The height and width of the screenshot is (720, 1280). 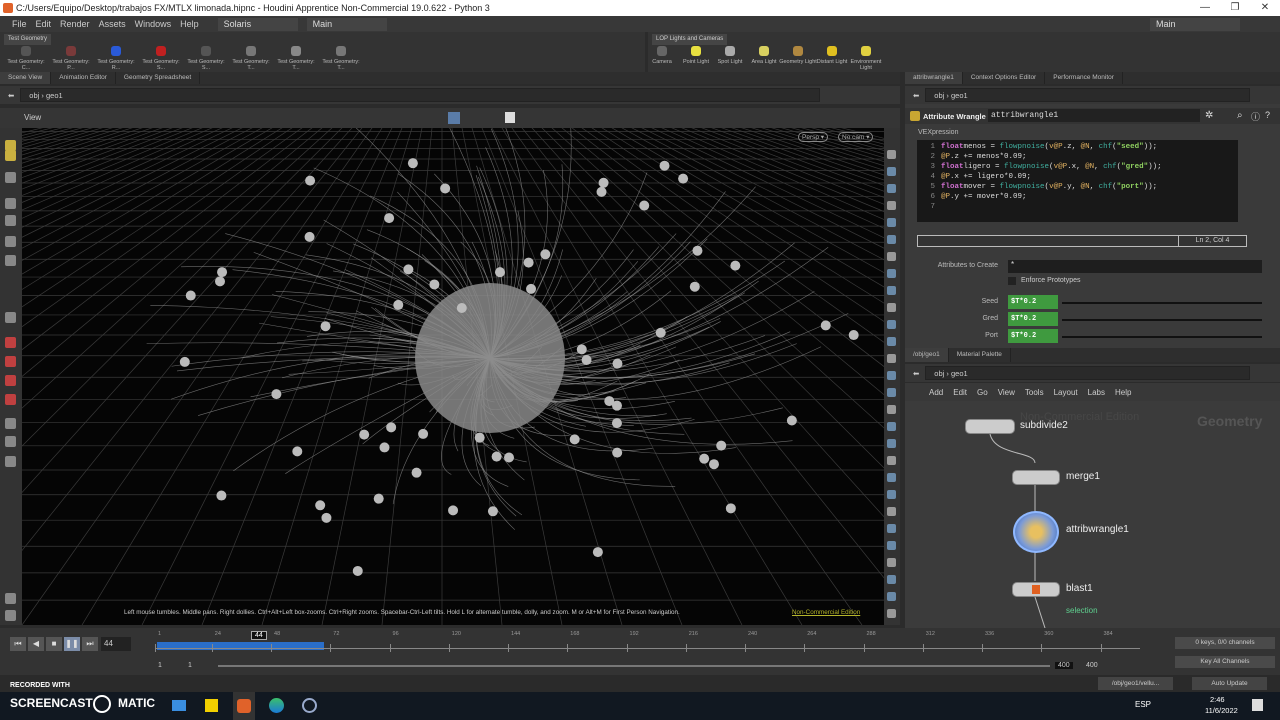 I want to click on clock-time: 2:46, so click(x=1217, y=699).